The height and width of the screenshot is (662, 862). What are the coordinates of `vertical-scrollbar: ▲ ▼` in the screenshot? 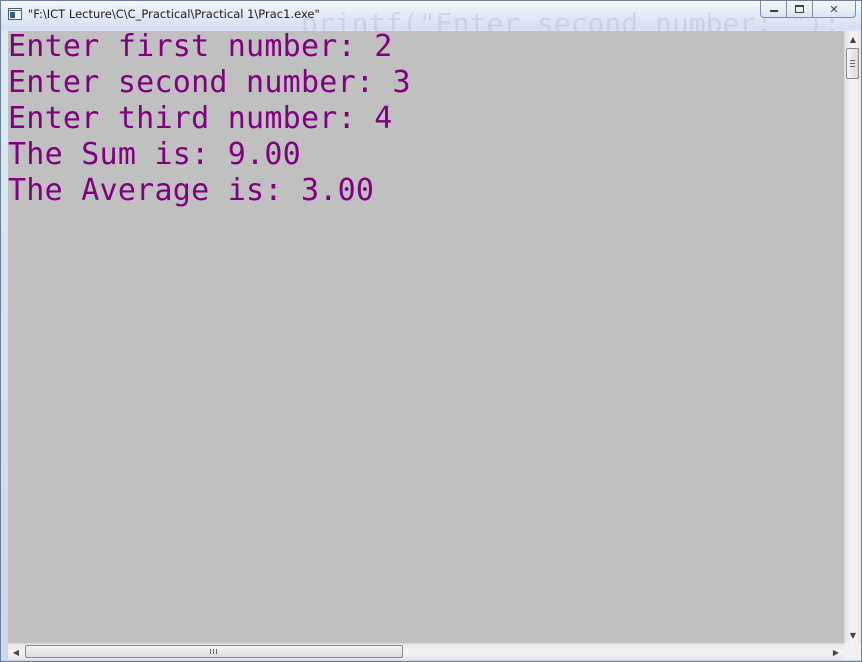 It's located at (852, 337).